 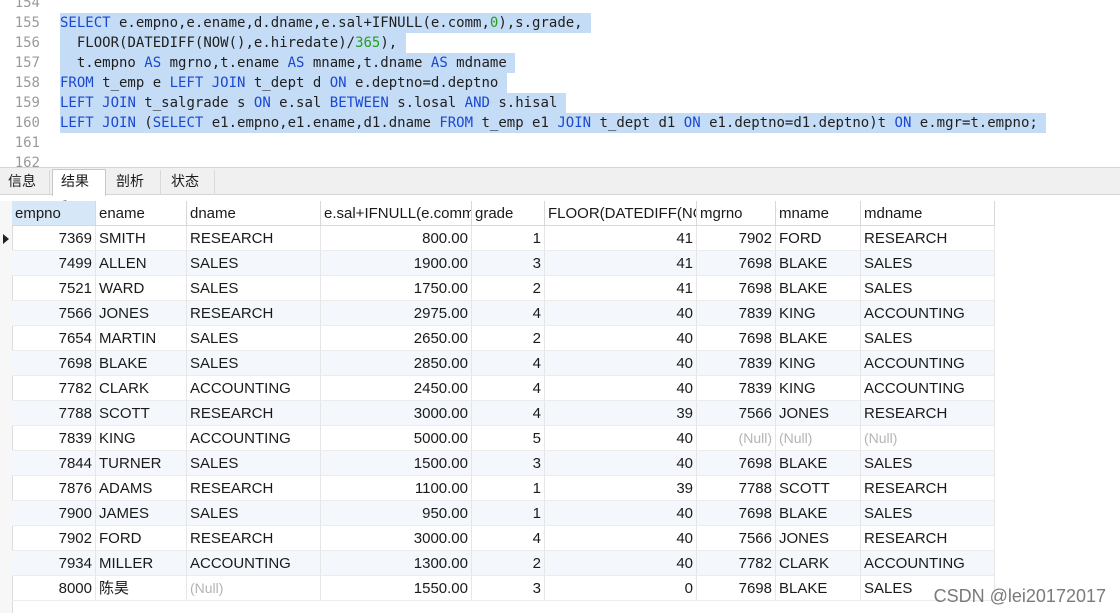 What do you see at coordinates (141, 313) in the screenshot?
I see `cell-ename: JONES` at bounding box center [141, 313].